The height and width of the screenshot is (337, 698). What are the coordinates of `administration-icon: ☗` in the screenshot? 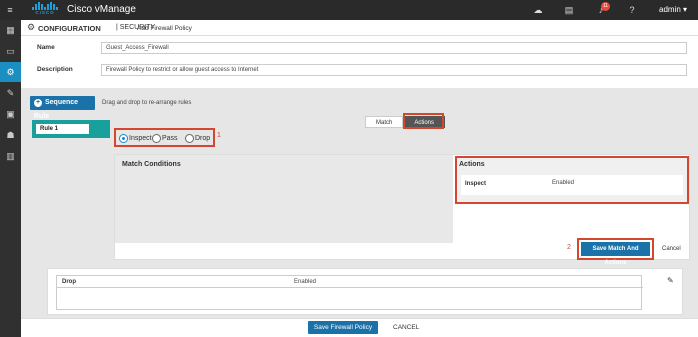 It's located at (10, 135).